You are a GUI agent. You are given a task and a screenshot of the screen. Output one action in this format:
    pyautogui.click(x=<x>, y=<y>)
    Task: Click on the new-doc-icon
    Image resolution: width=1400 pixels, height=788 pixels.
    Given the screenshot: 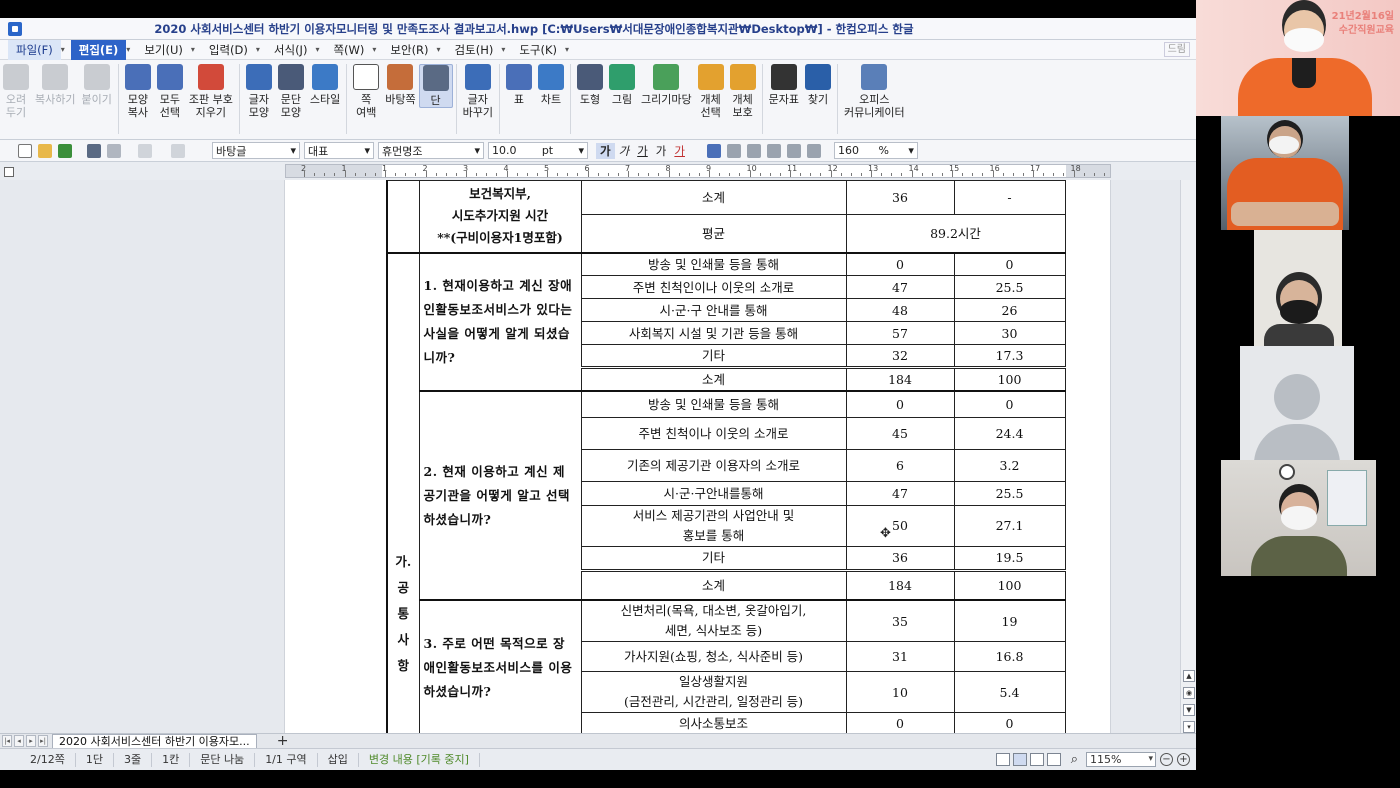 What is the action you would take?
    pyautogui.click(x=25, y=150)
    